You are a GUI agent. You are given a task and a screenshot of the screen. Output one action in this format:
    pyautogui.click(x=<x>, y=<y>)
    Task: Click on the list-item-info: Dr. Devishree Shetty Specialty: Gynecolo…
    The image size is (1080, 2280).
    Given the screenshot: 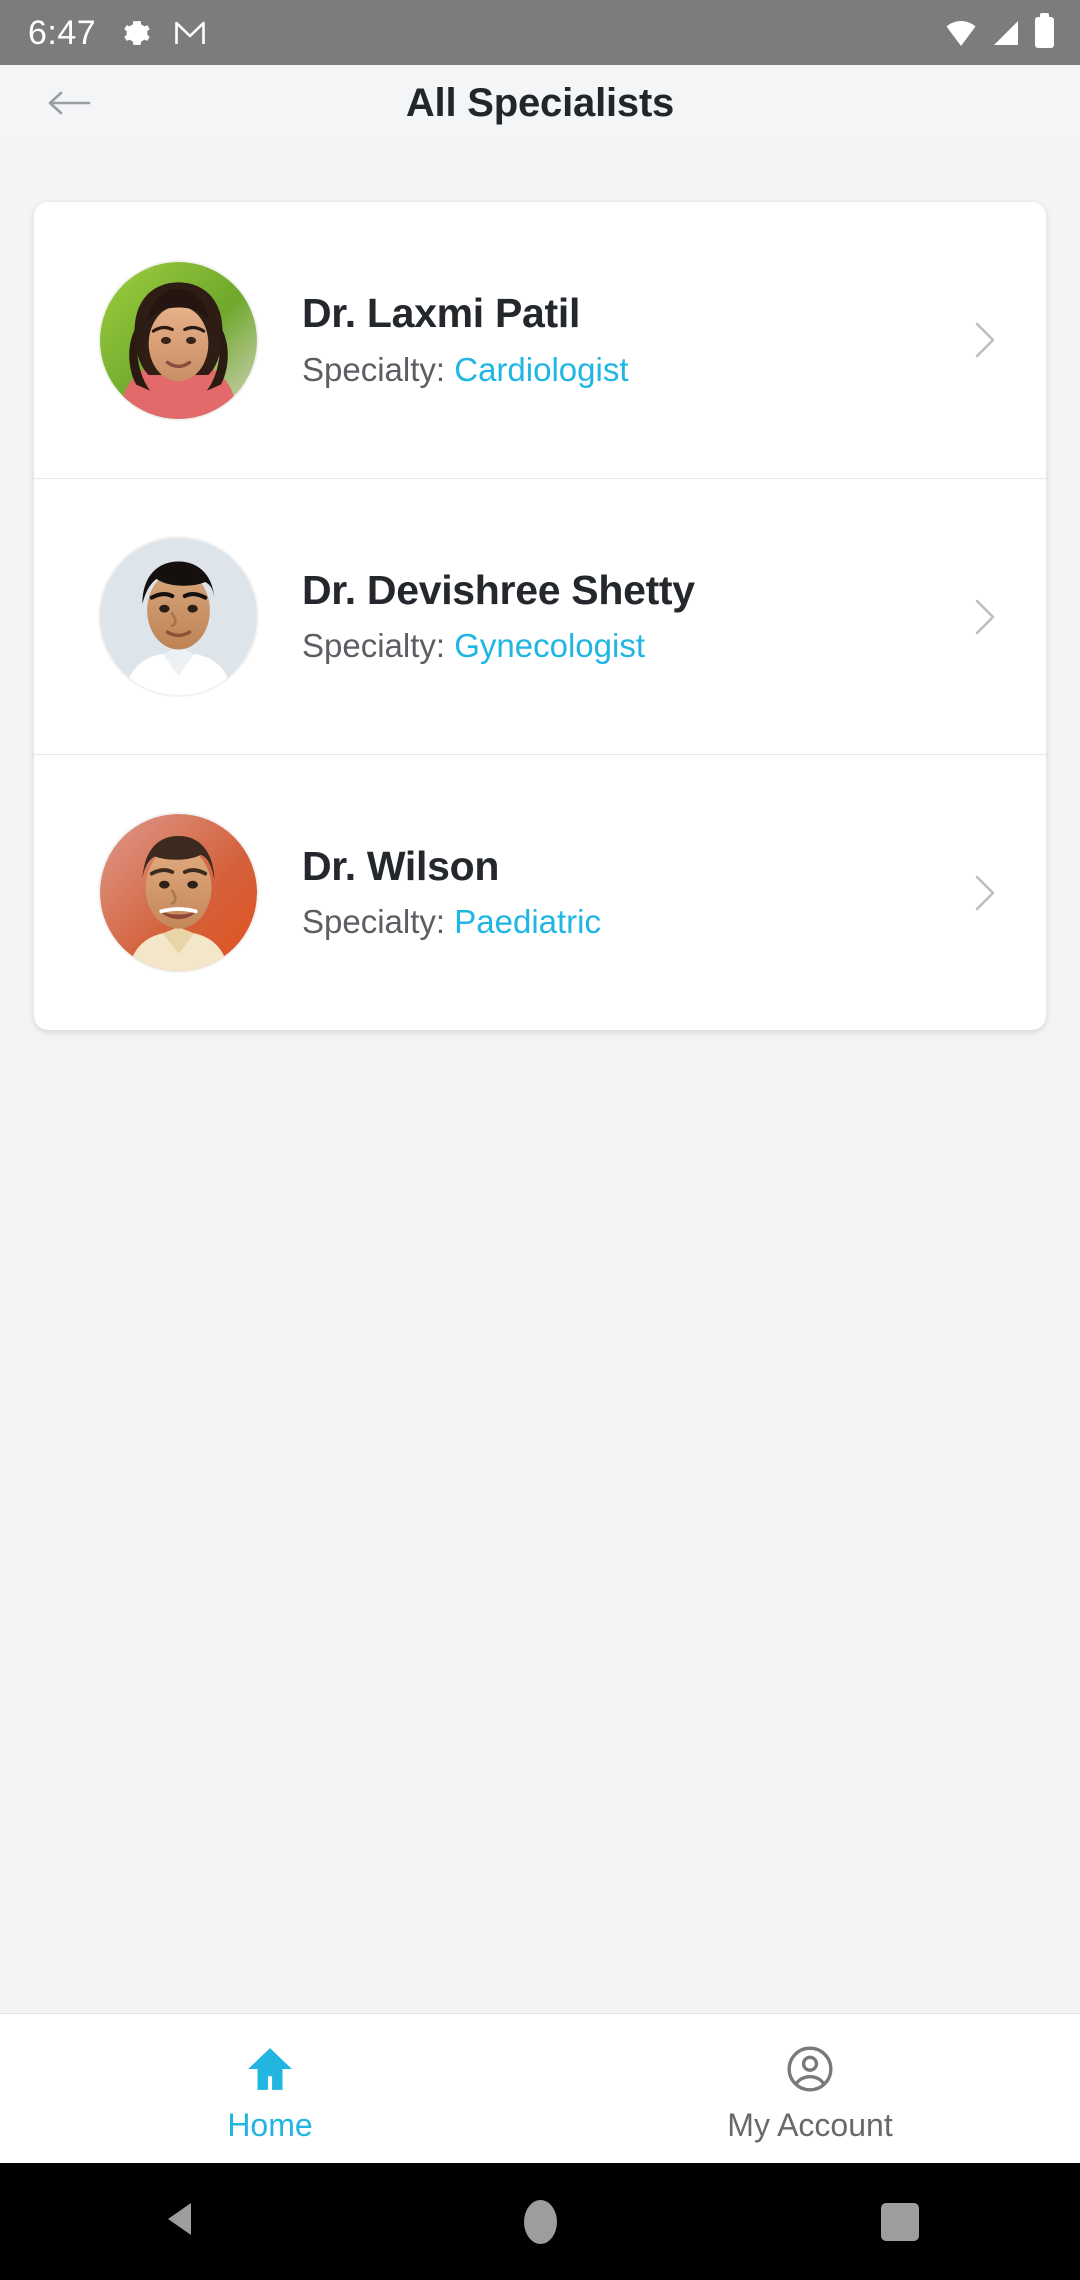 What is the action you would take?
    pyautogui.click(x=626, y=616)
    